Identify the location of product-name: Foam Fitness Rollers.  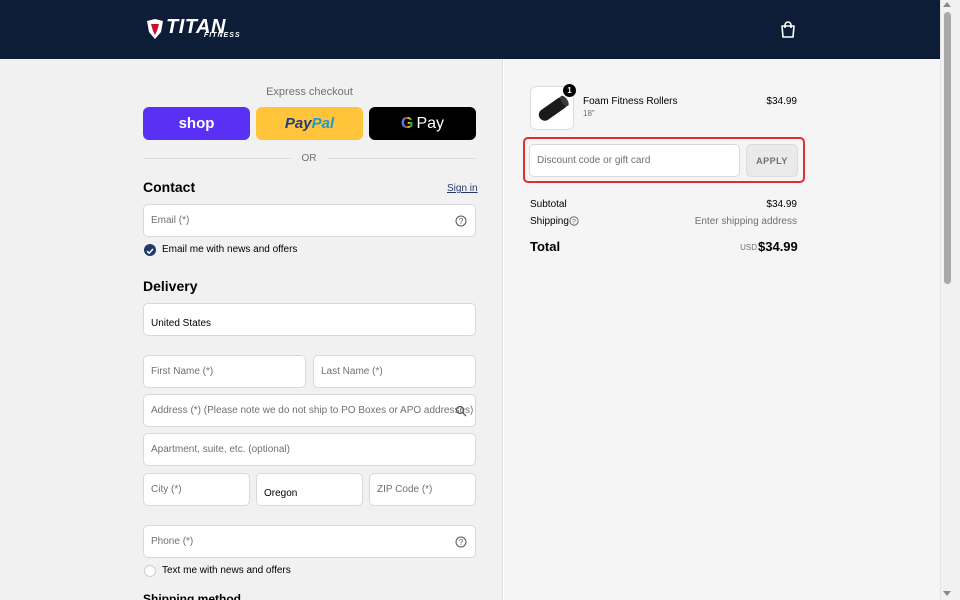
(630, 101).